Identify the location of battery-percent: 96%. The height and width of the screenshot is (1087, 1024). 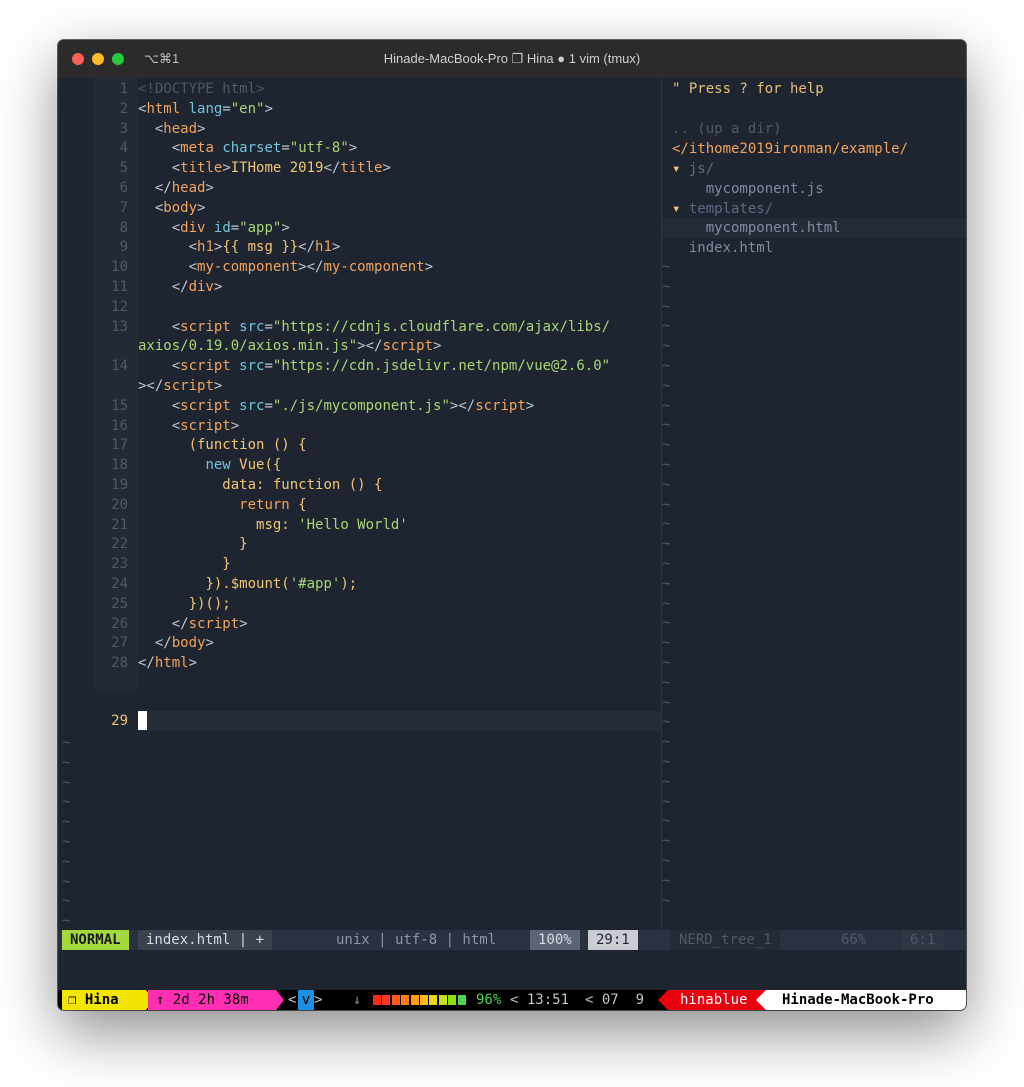
(489, 1000).